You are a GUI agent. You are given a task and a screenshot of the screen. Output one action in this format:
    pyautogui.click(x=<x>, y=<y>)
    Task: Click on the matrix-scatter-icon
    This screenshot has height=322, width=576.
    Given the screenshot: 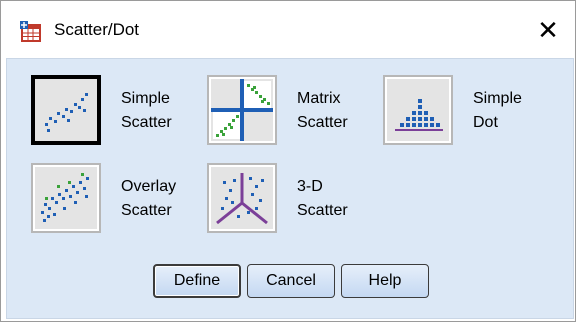 What is the action you would take?
    pyautogui.click(x=242, y=110)
    